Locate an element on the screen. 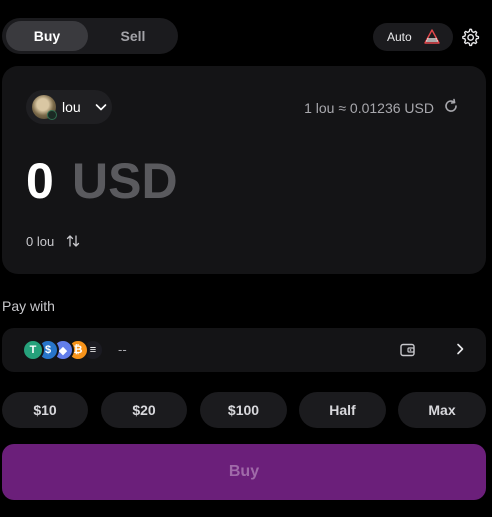  payment-coins: T $ ◆ ₿ ≡ is located at coordinates (72, 350).